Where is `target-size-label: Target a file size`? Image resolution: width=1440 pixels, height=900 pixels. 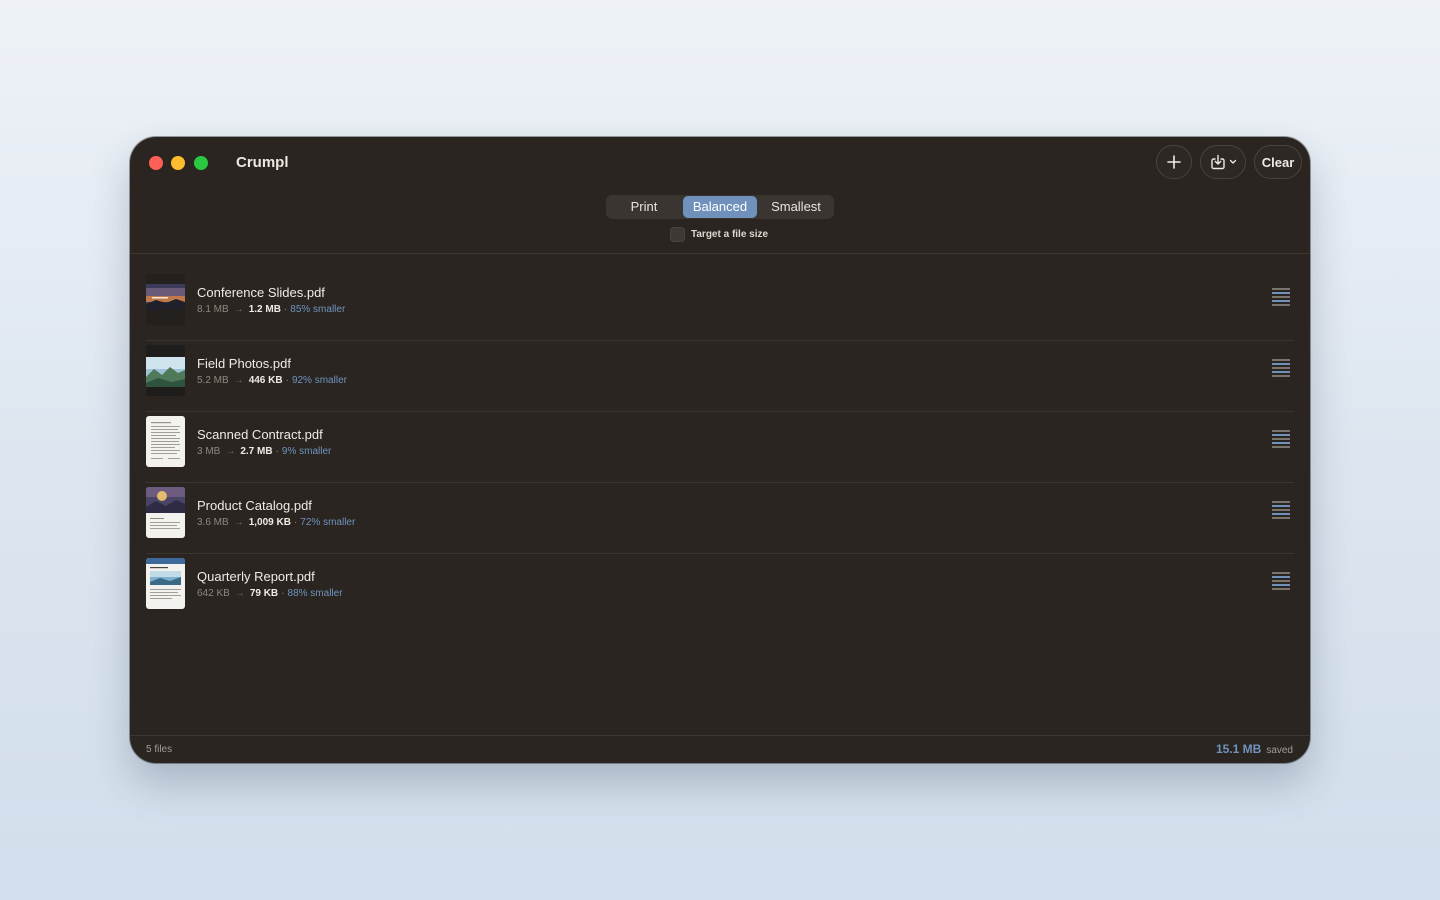 target-size-label: Target a file size is located at coordinates (730, 234).